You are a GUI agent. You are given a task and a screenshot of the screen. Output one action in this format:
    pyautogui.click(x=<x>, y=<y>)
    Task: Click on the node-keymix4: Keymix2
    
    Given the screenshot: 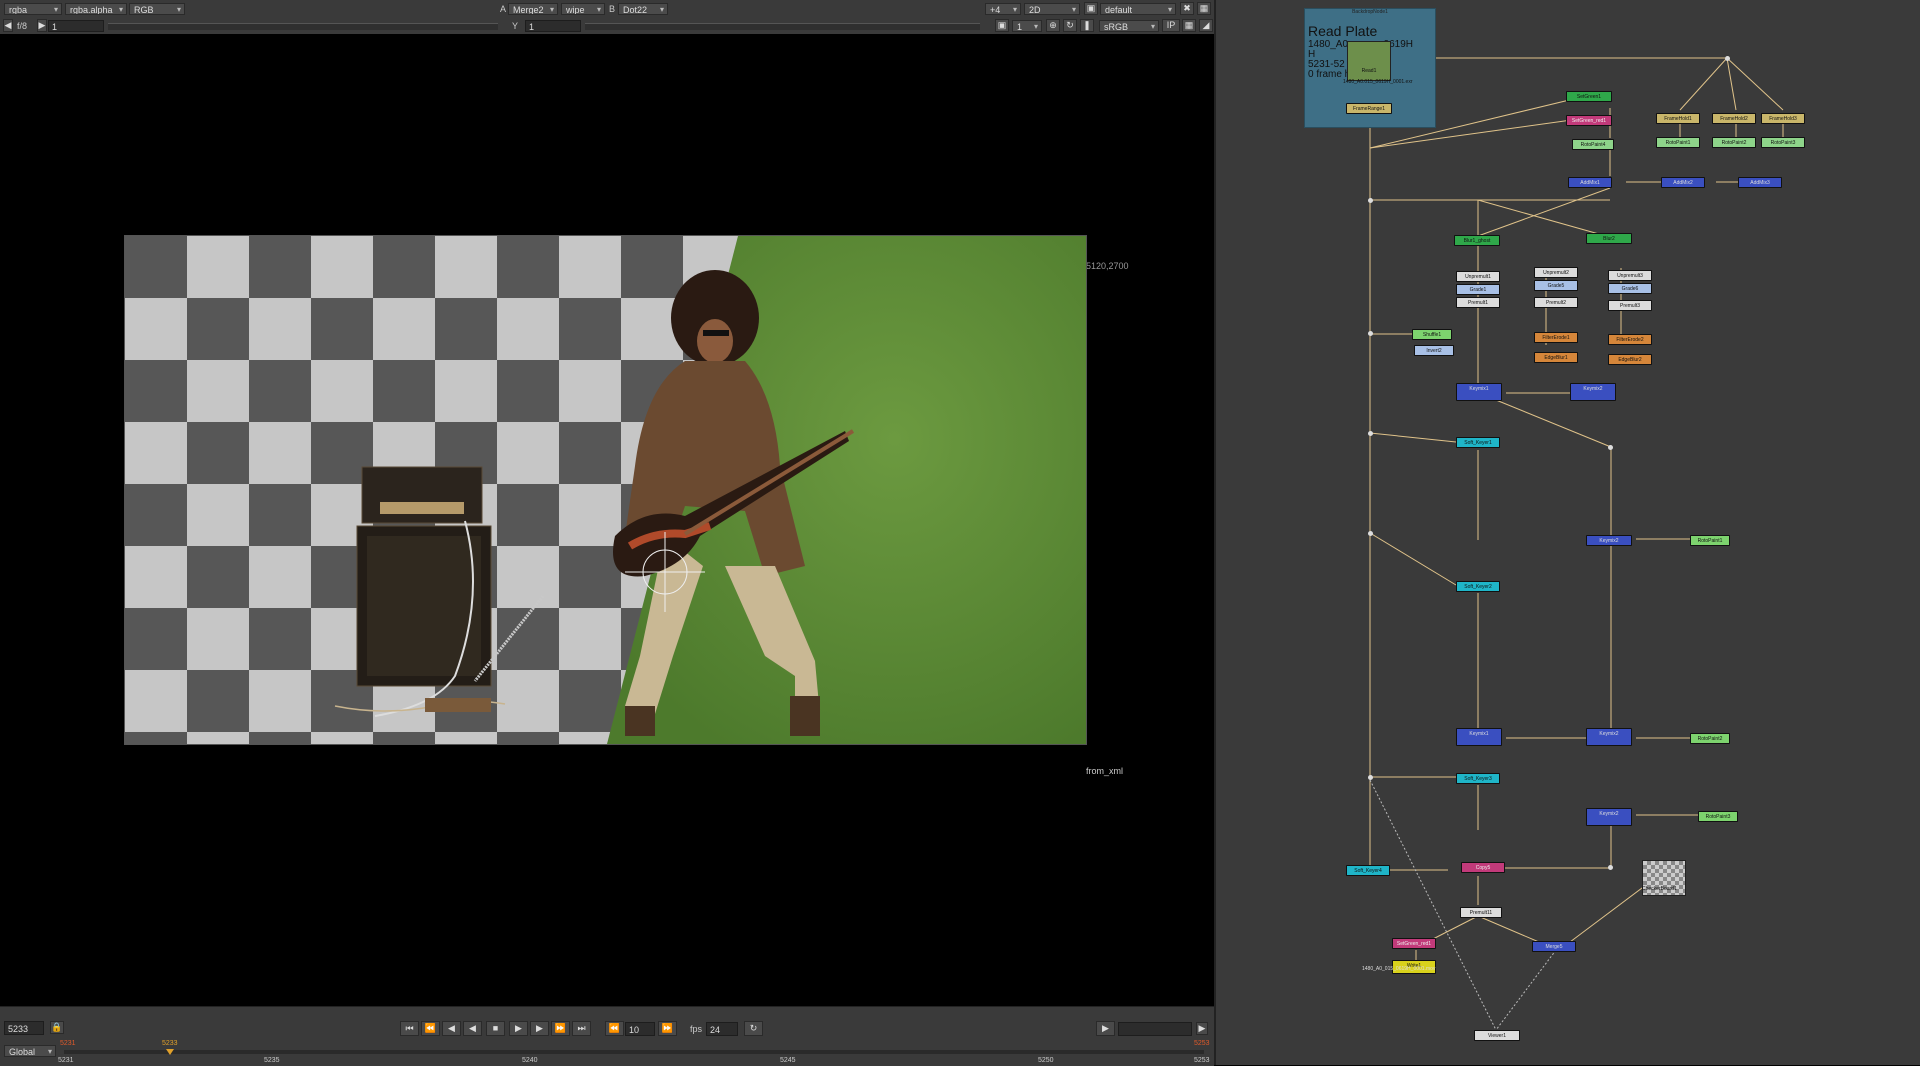 What is the action you would take?
    pyautogui.click(x=1609, y=737)
    